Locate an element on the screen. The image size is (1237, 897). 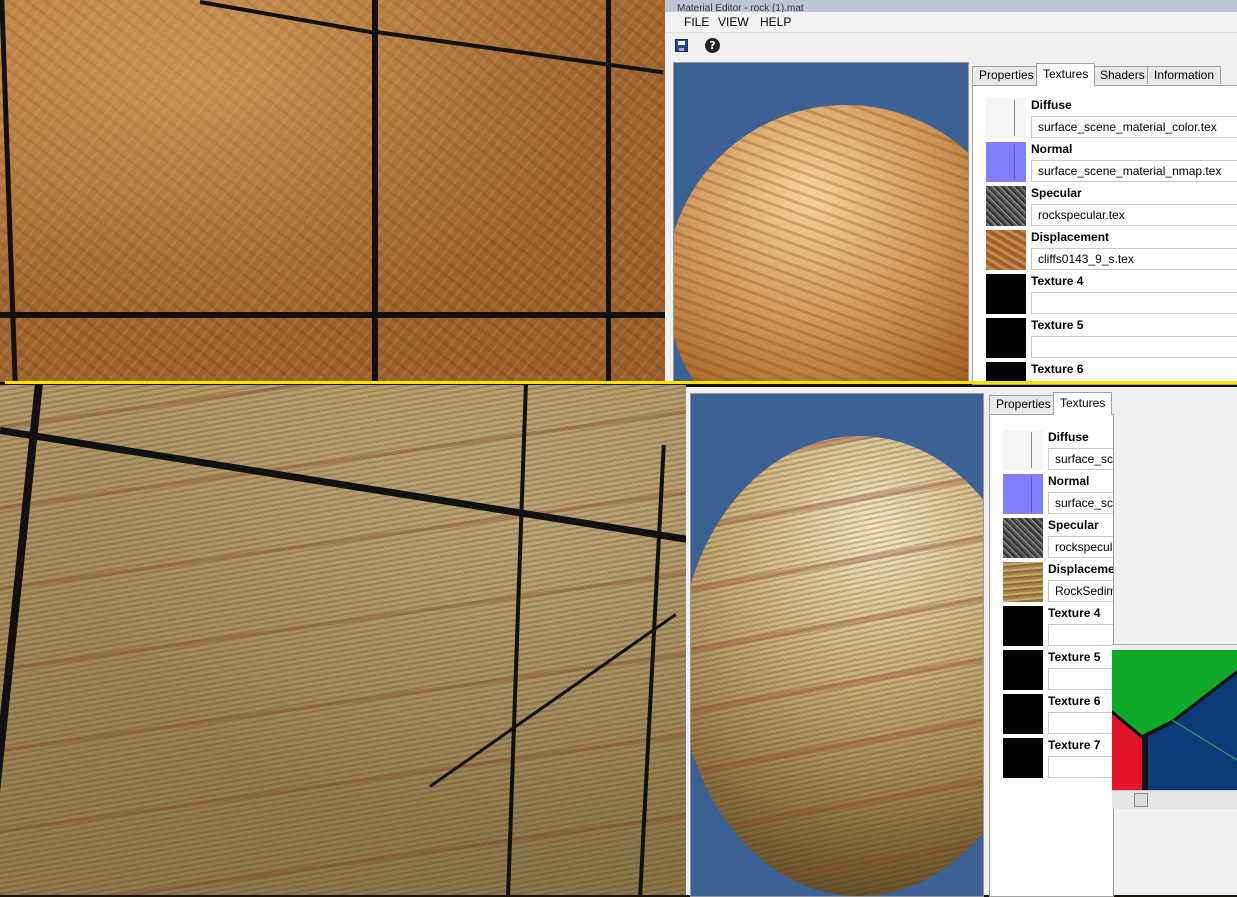
menu-view: VIEW is located at coordinates (733, 22).